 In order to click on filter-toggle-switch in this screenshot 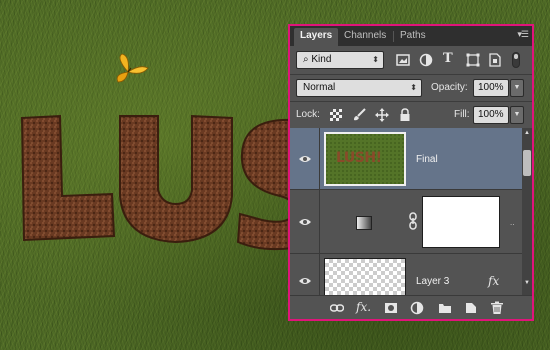, I will do `click(516, 60)`.